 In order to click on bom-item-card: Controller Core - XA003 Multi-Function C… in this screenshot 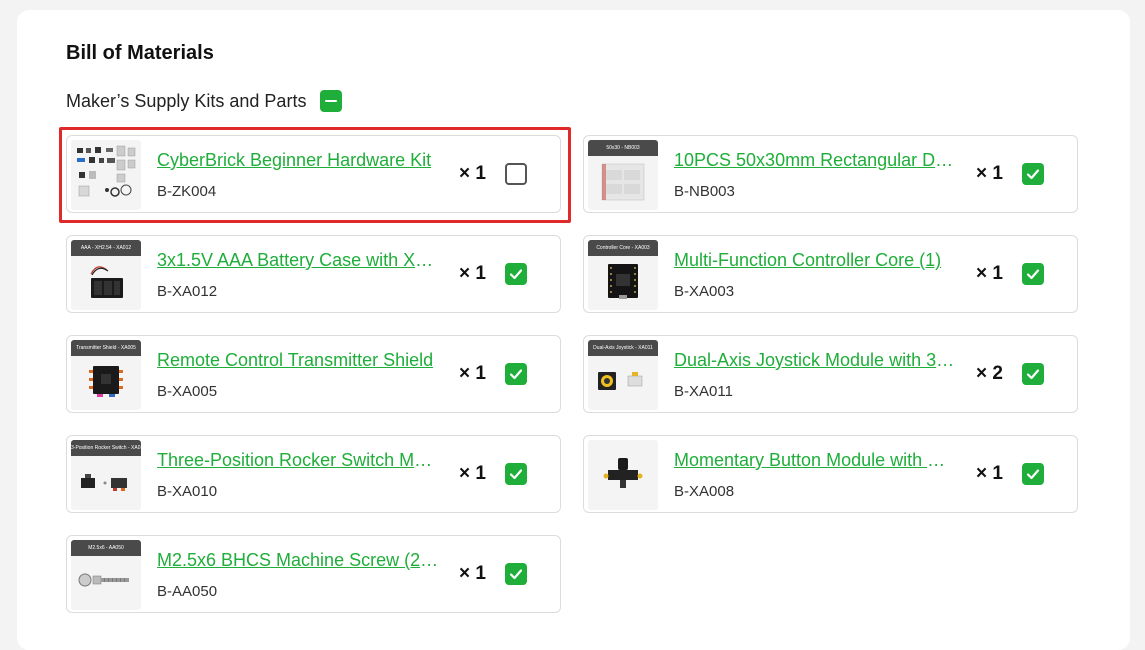, I will do `click(830, 274)`.